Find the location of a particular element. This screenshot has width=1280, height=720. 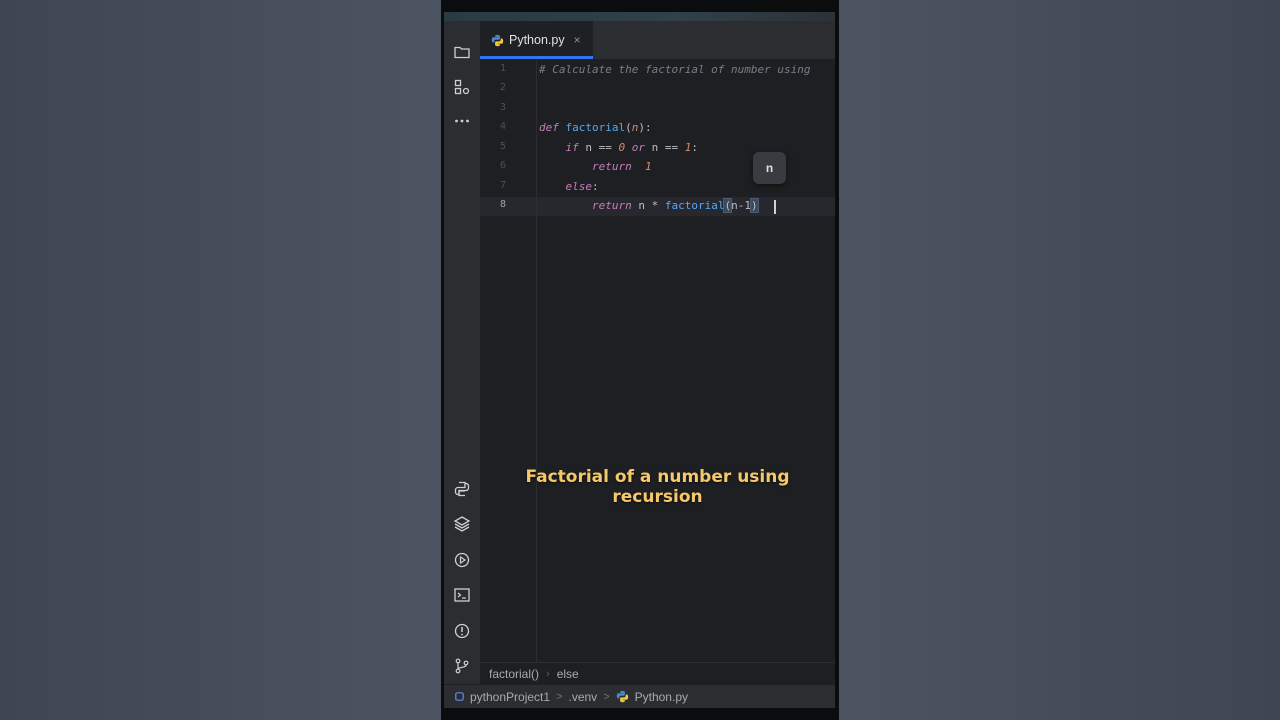

breadcrumb: factorial() › else is located at coordinates (657, 673).